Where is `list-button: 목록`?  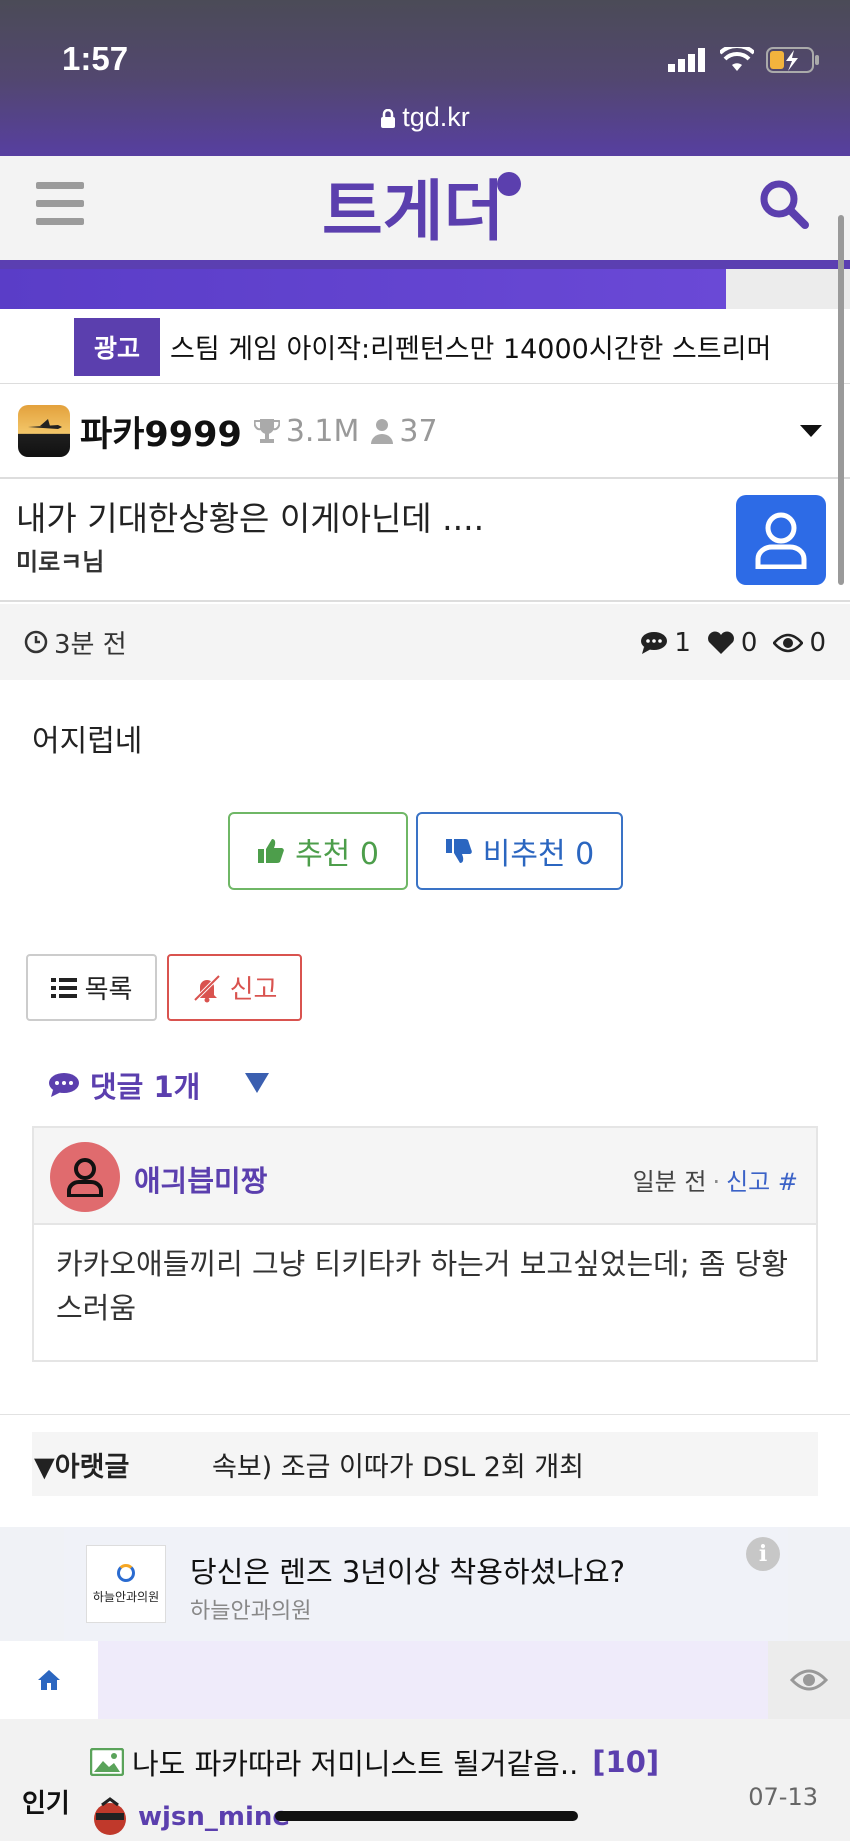
list-button: 목록 is located at coordinates (91, 987).